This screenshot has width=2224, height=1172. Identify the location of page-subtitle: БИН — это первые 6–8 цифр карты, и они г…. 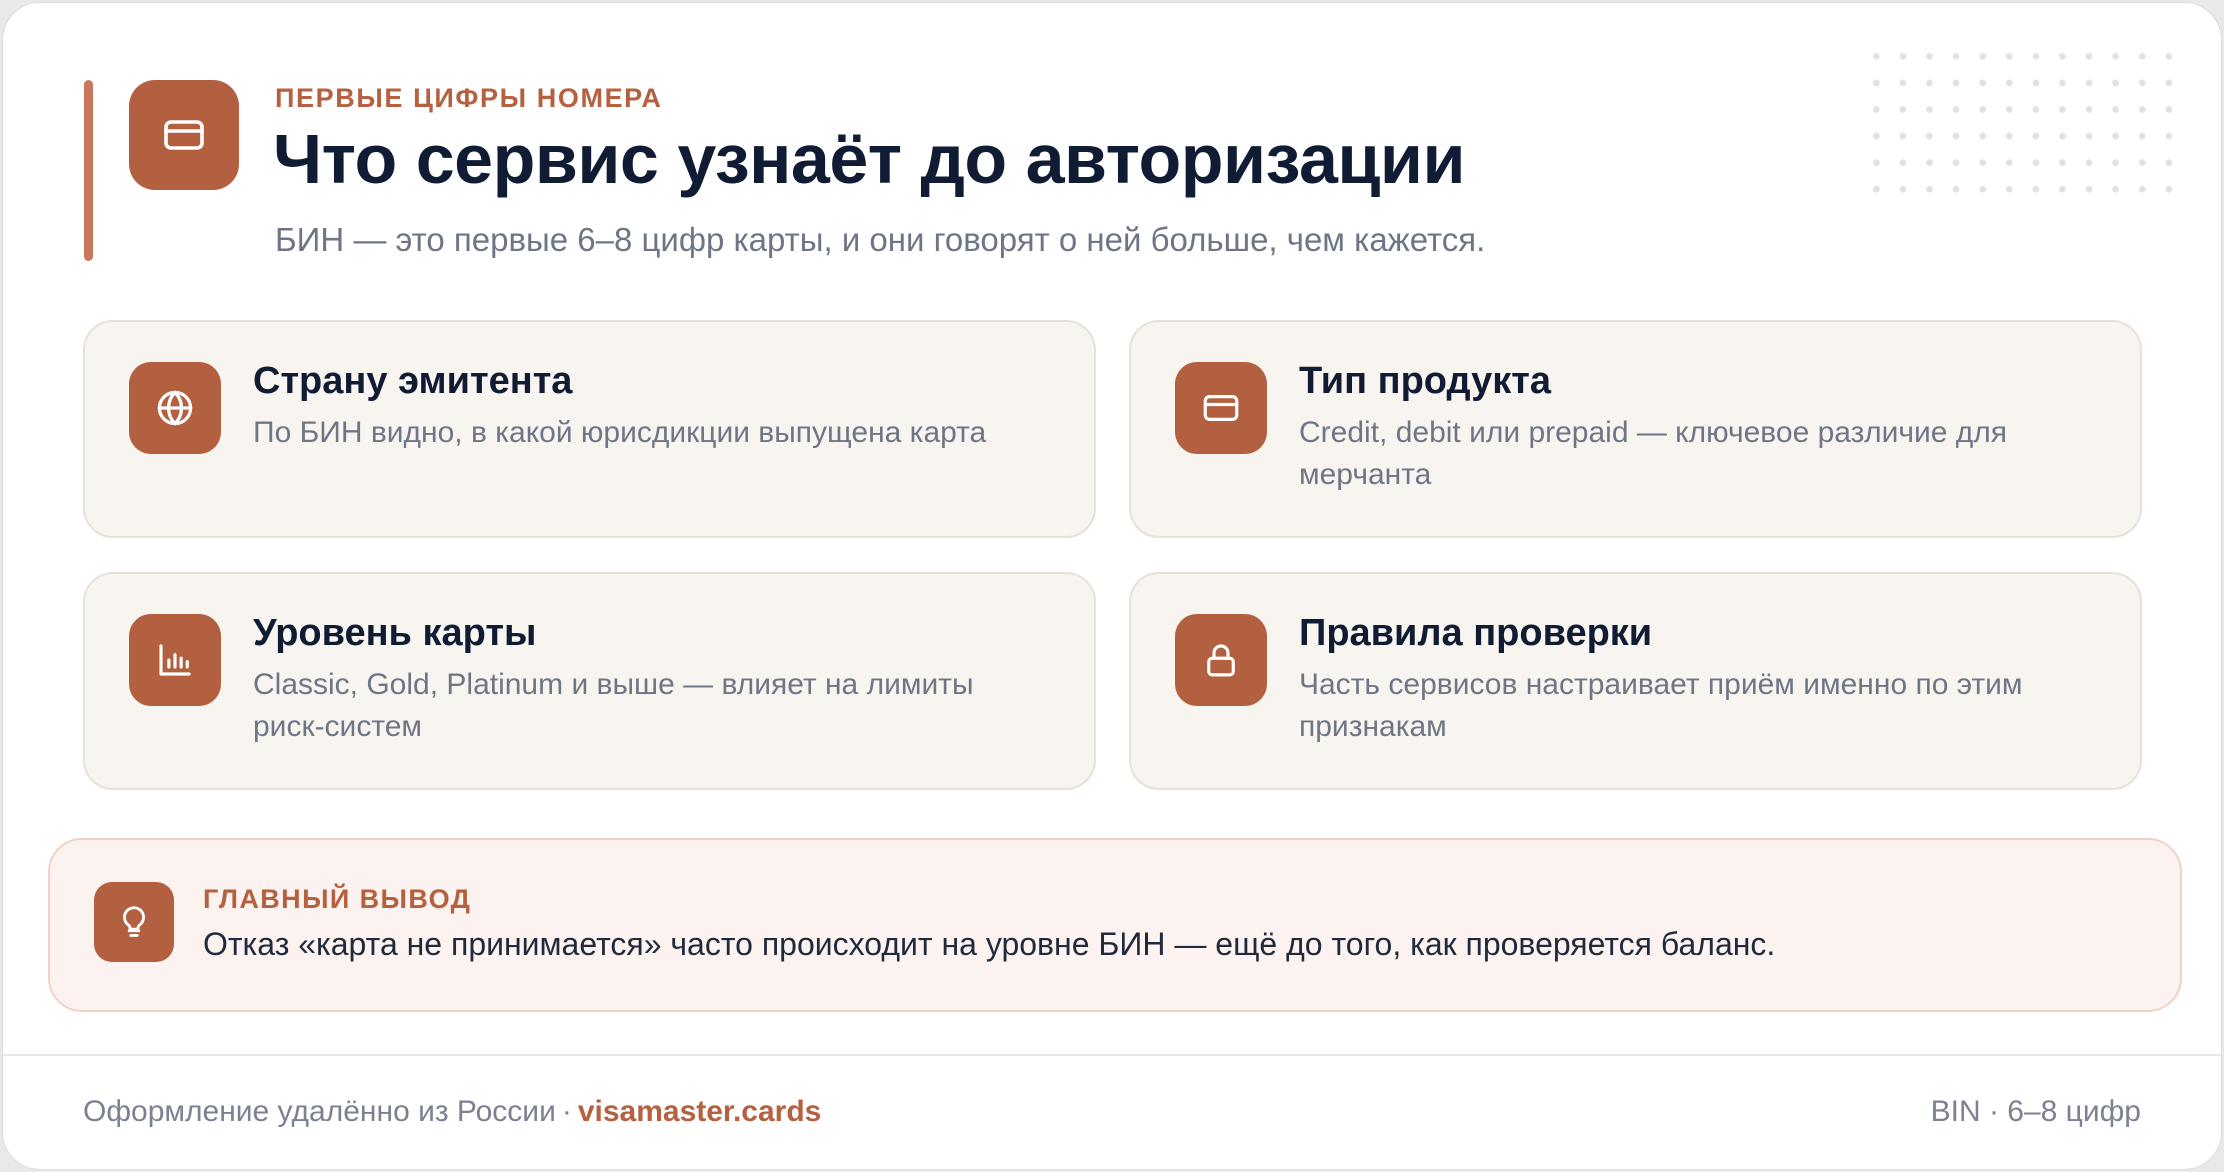
(880, 239).